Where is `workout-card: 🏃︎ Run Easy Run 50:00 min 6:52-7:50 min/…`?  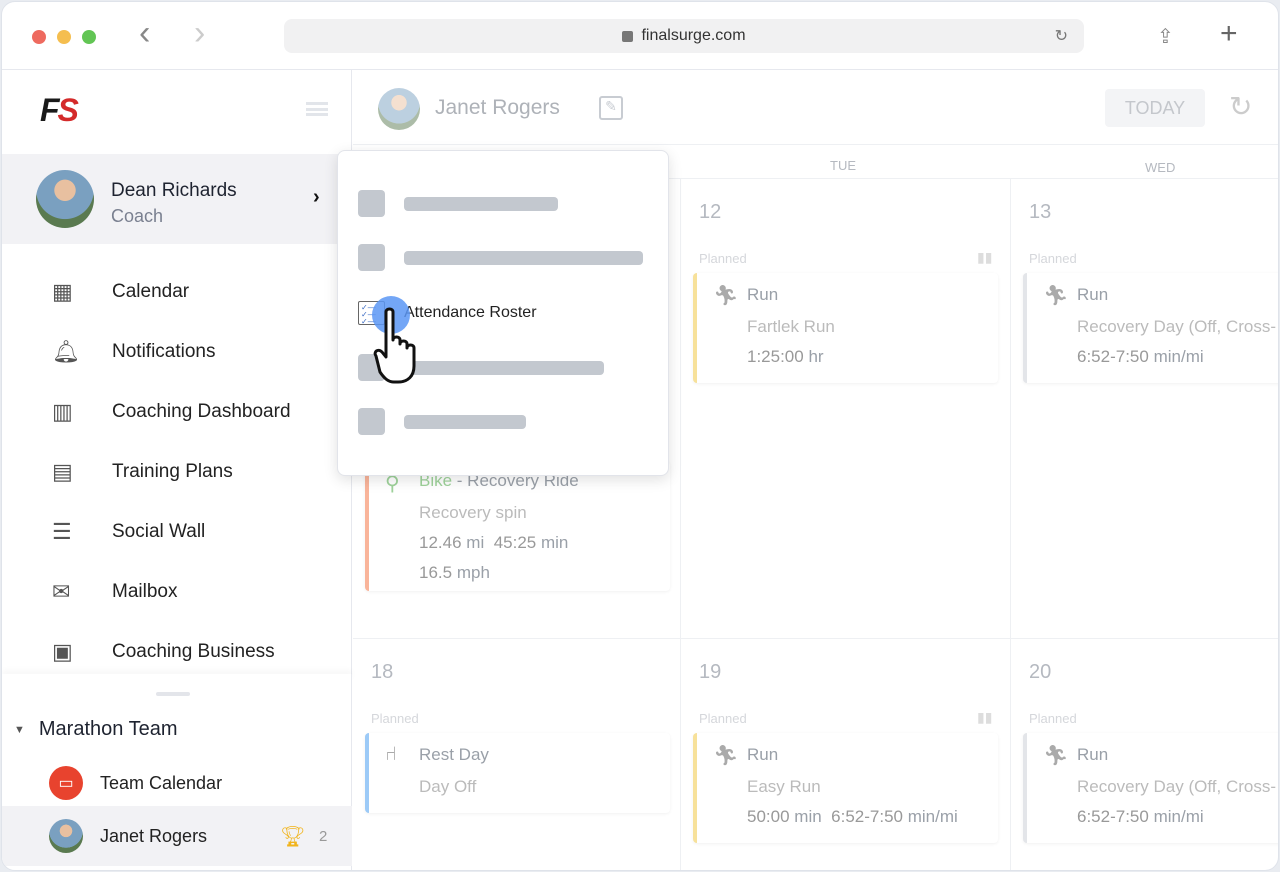
workout-card: 🏃︎ Run Easy Run 50:00 min 6:52-7:50 min/… is located at coordinates (845, 788).